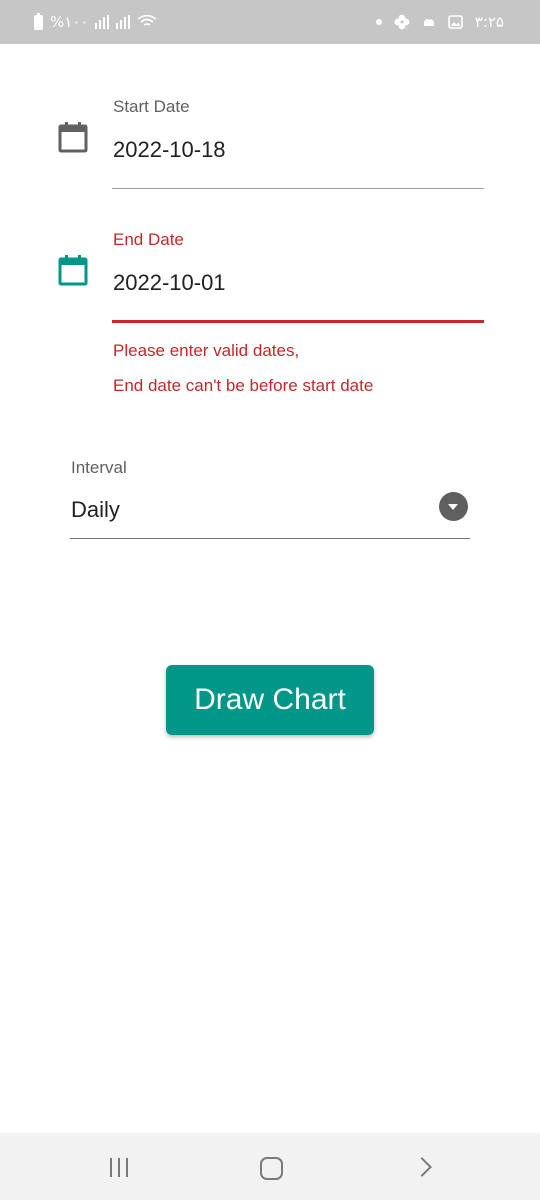  Describe the element at coordinates (148, 239) in the screenshot. I see `end-date-label: End Date` at that location.